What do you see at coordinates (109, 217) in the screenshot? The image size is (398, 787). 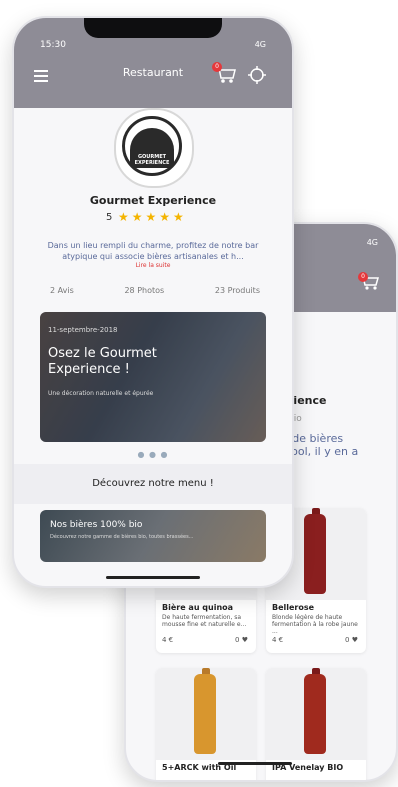 I see `rating-value: 5` at bounding box center [109, 217].